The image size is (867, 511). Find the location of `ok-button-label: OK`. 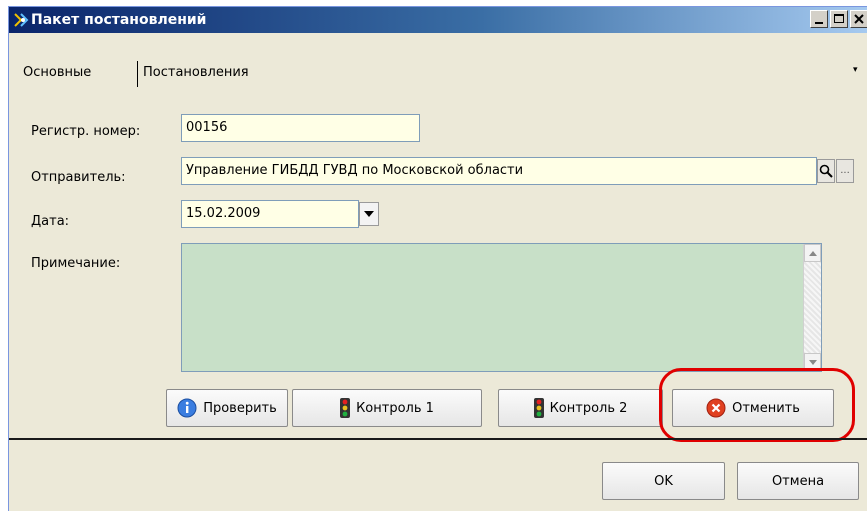

ok-button-label: OK is located at coordinates (663, 481).